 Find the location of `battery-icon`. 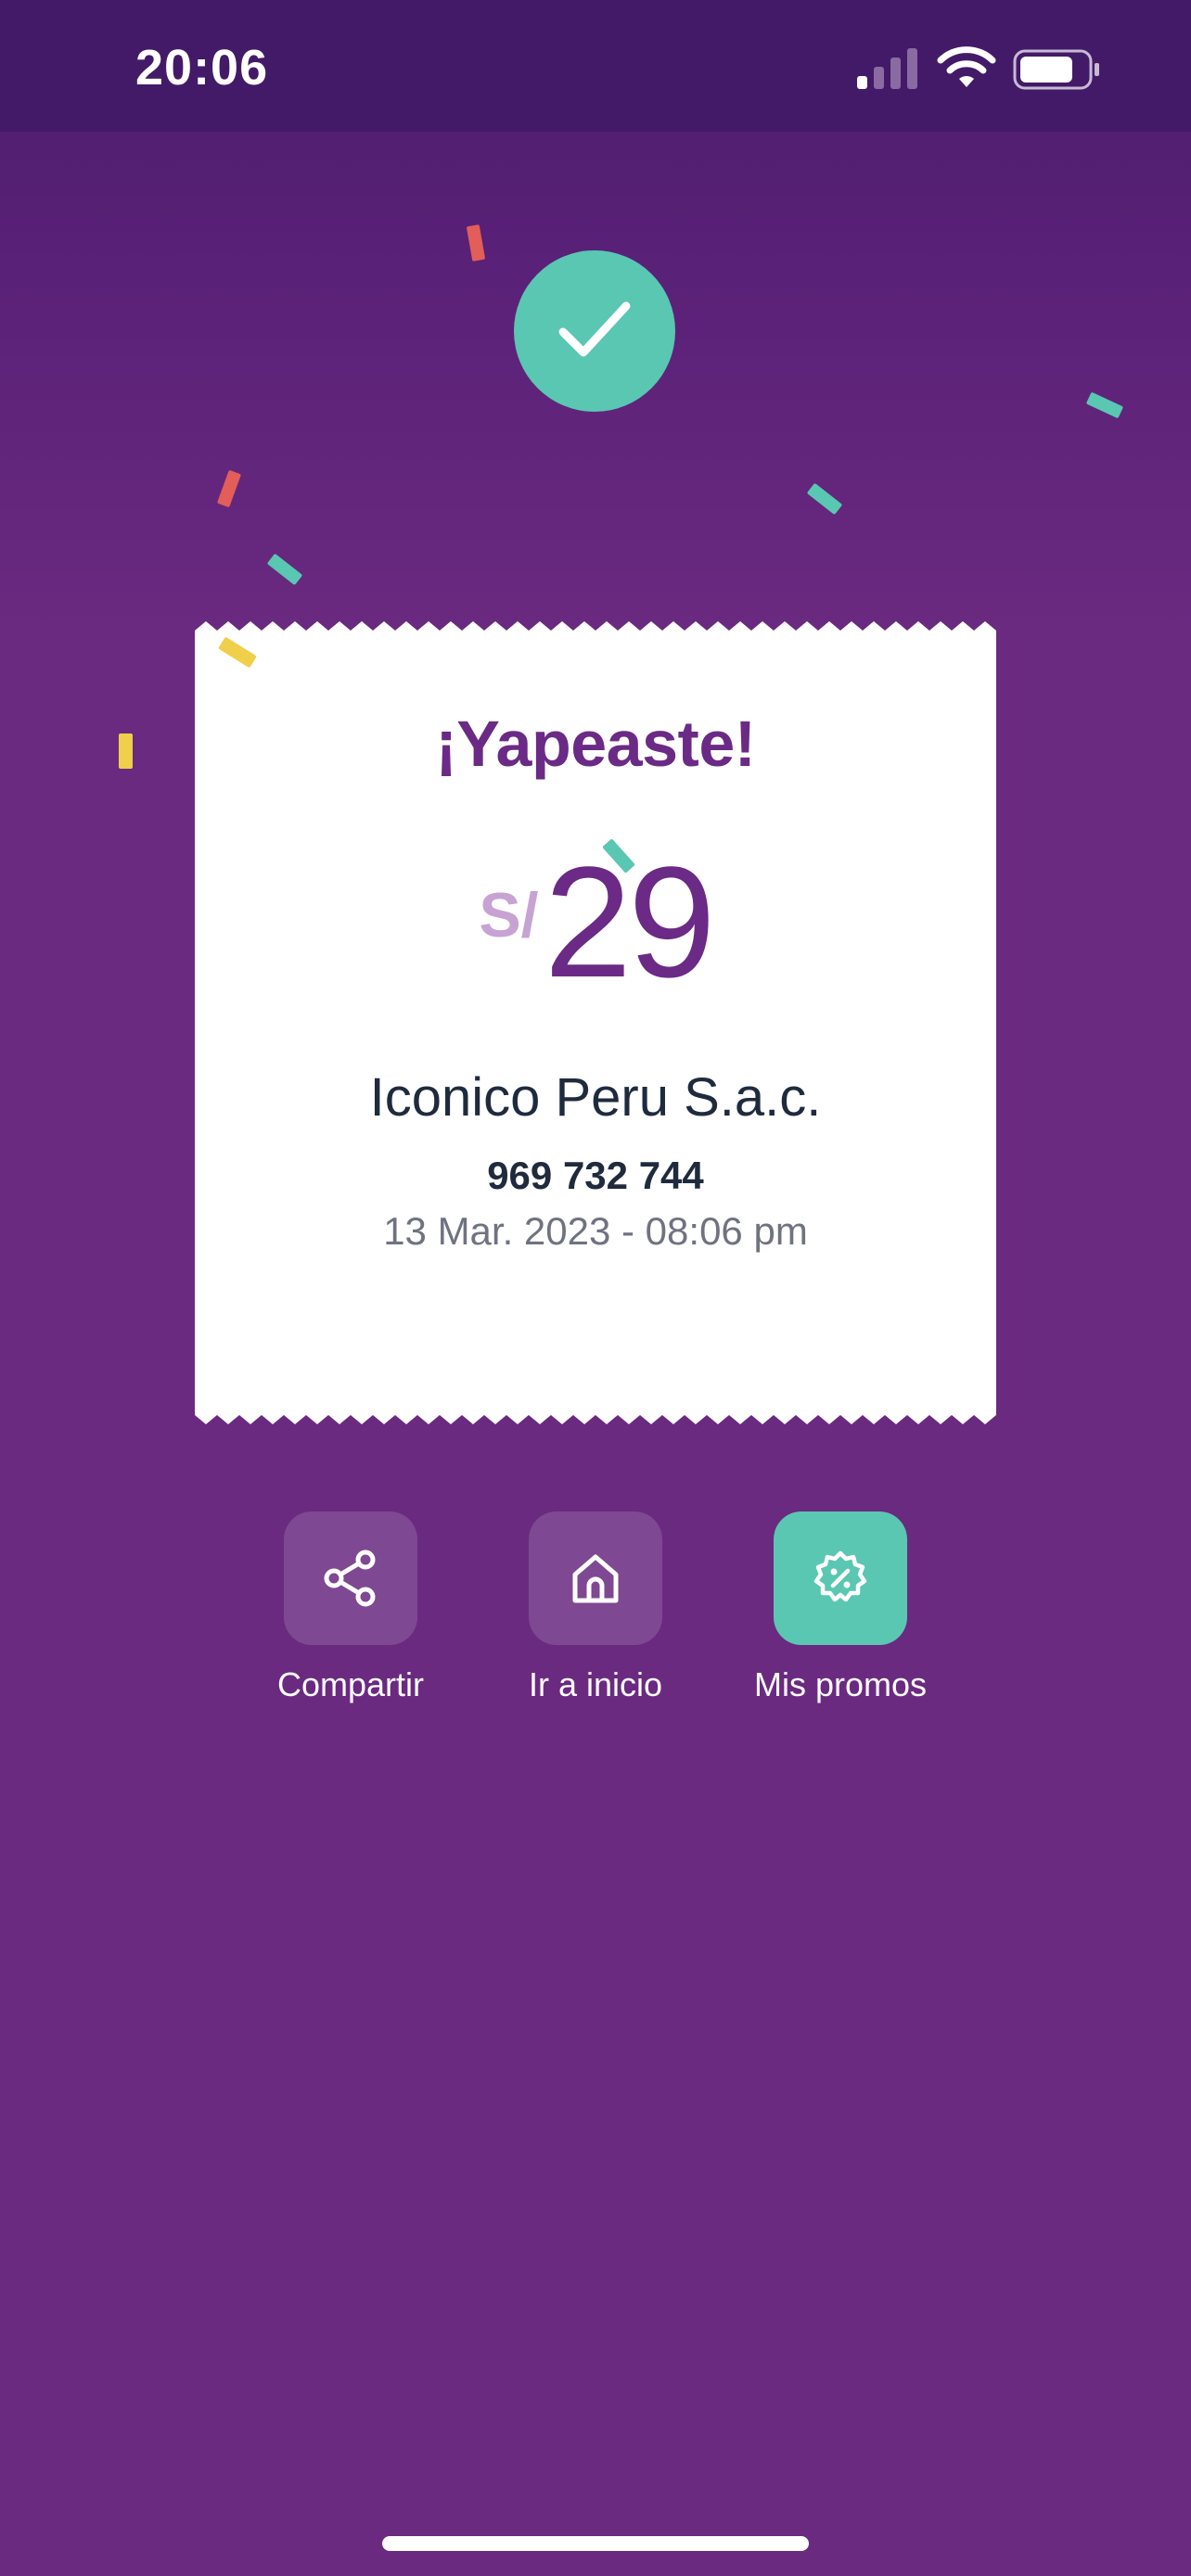

battery-icon is located at coordinates (1056, 69).